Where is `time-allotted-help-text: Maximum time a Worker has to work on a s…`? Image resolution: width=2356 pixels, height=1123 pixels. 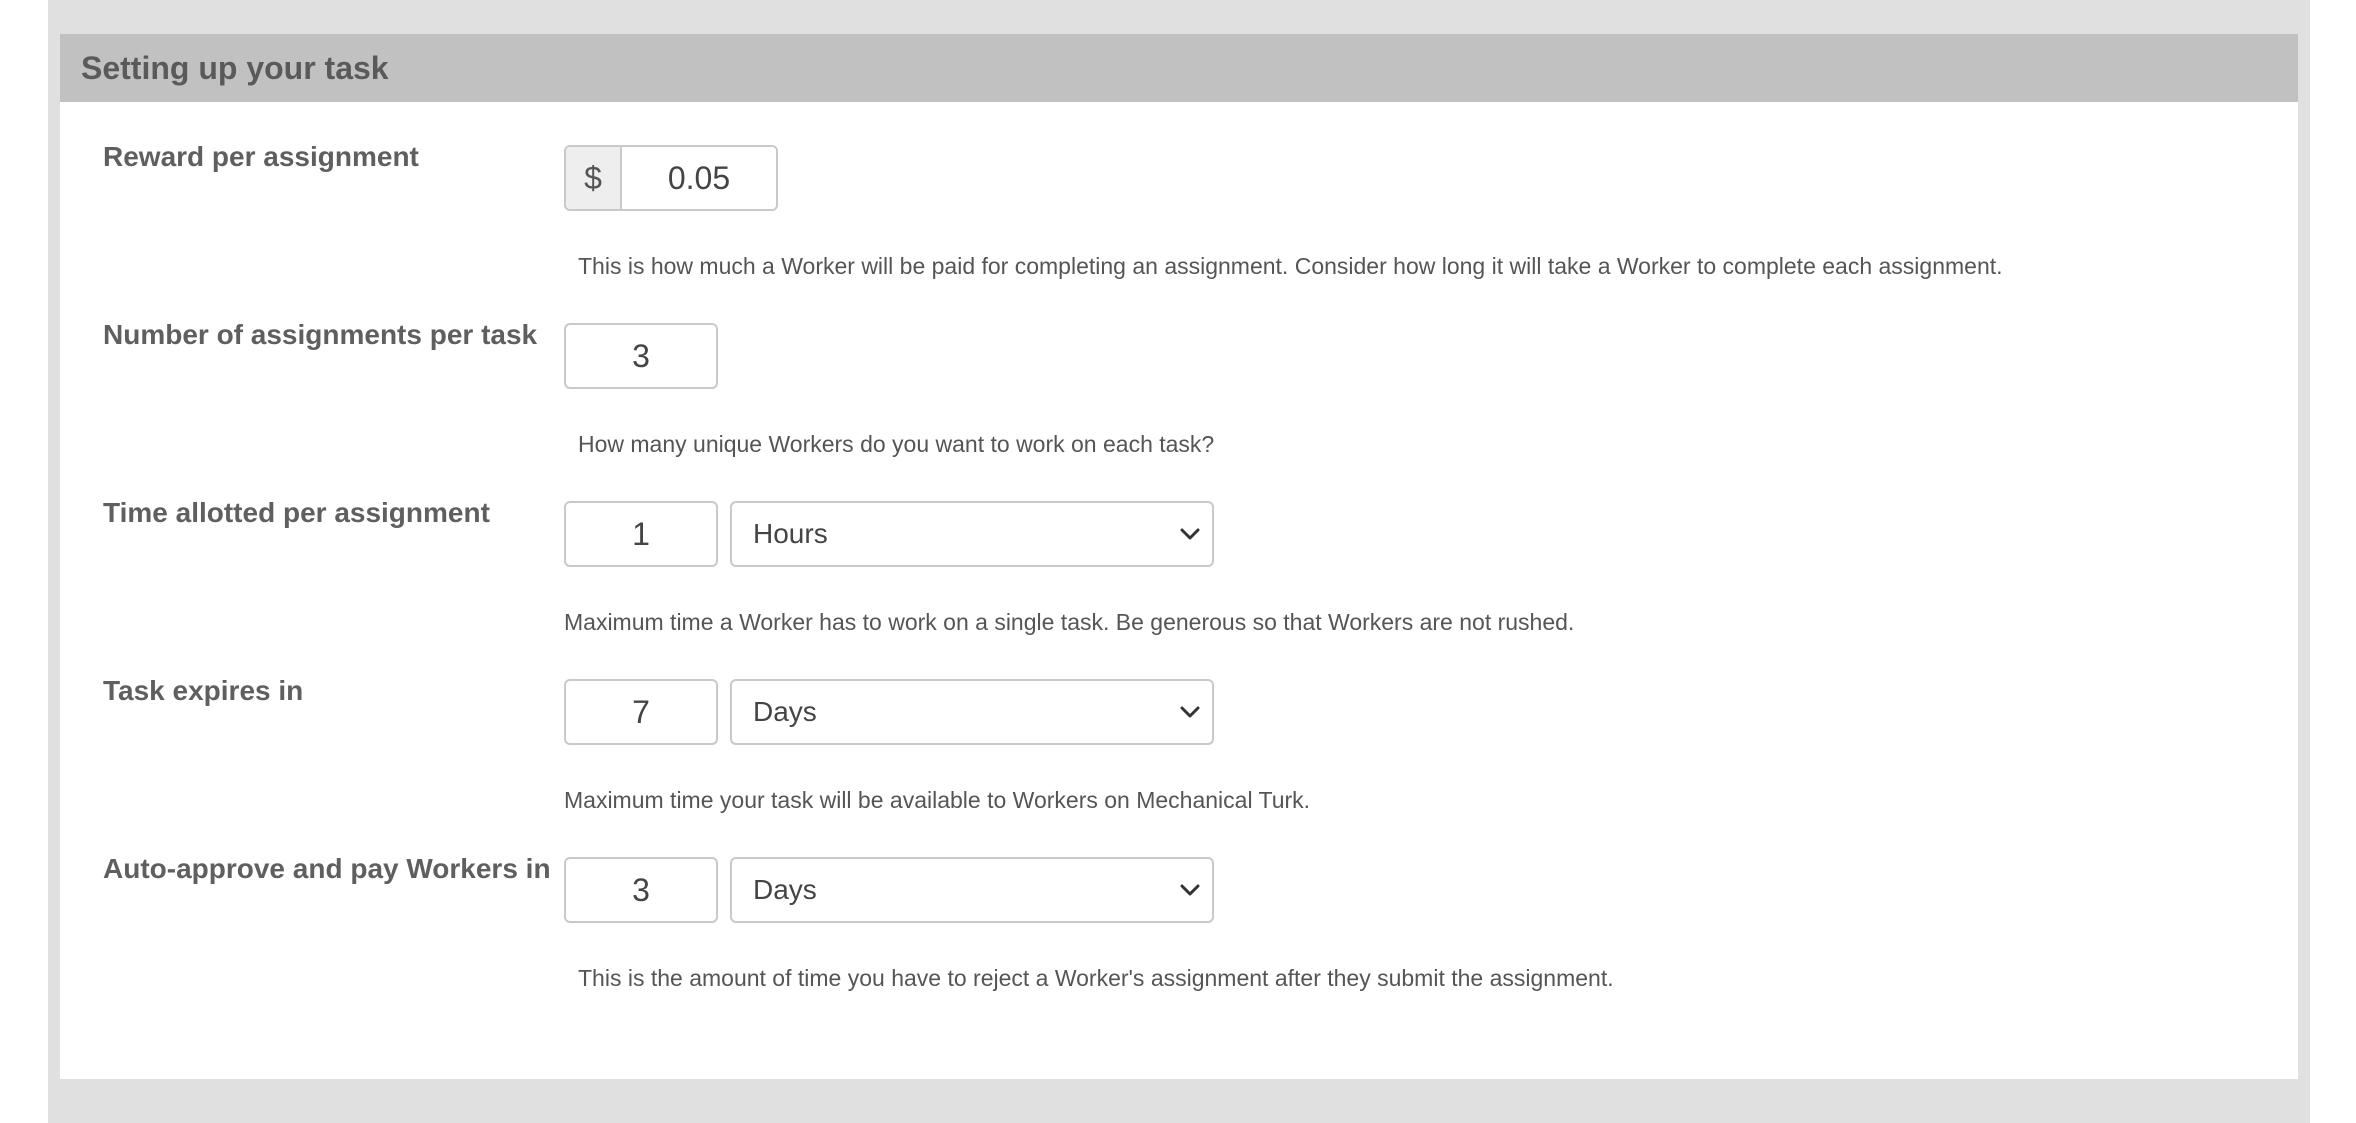 time-allotted-help-text: Maximum time a Worker has to work on a s… is located at coordinates (1069, 622).